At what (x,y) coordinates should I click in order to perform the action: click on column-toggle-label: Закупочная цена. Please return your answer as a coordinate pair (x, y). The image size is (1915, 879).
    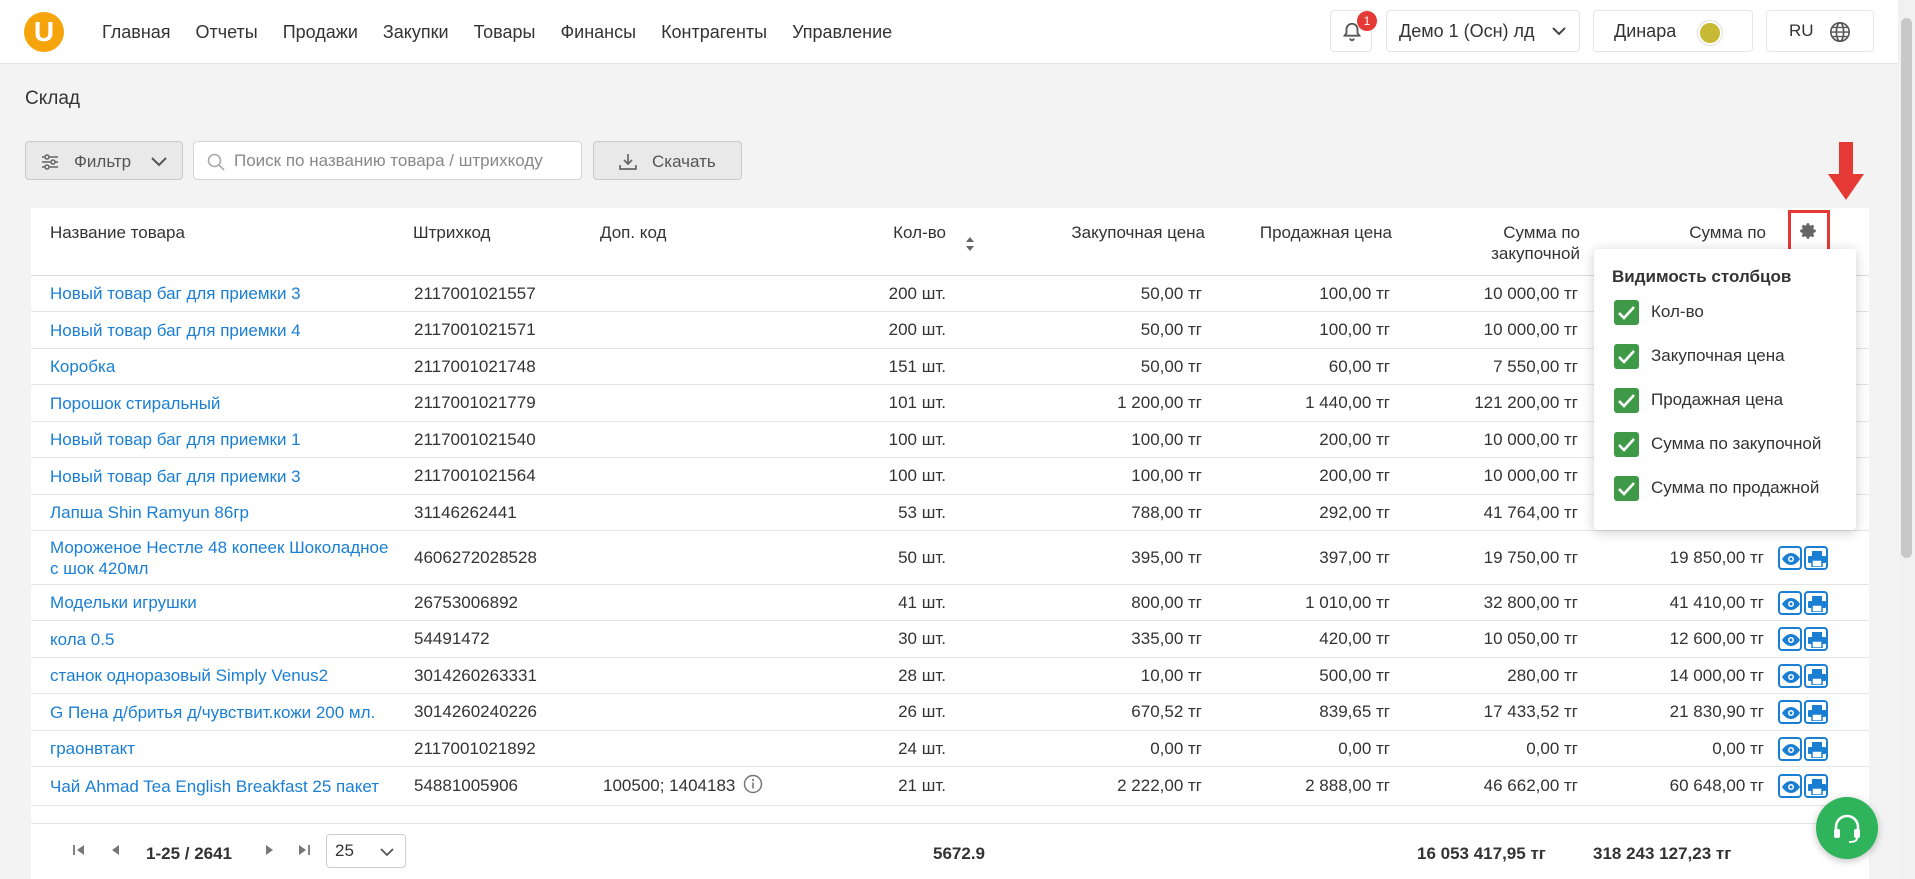
    Looking at the image, I should click on (1718, 355).